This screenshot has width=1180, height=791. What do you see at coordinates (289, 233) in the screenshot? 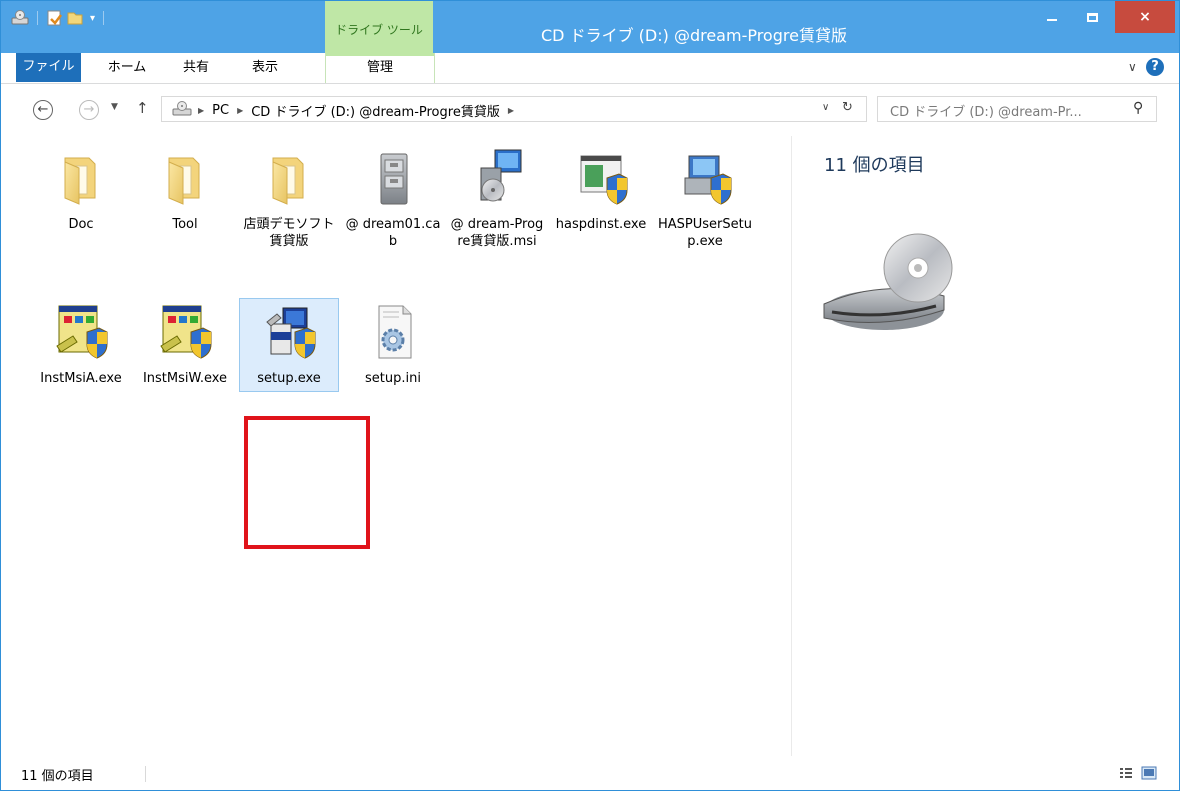
I see `file-name: 店頭デモソフト賃貸版` at bounding box center [289, 233].